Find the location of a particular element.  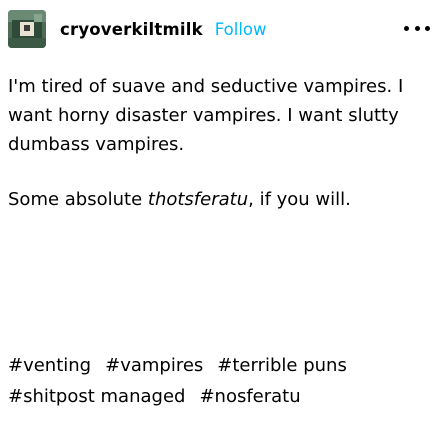

avatar is located at coordinates (27, 29).